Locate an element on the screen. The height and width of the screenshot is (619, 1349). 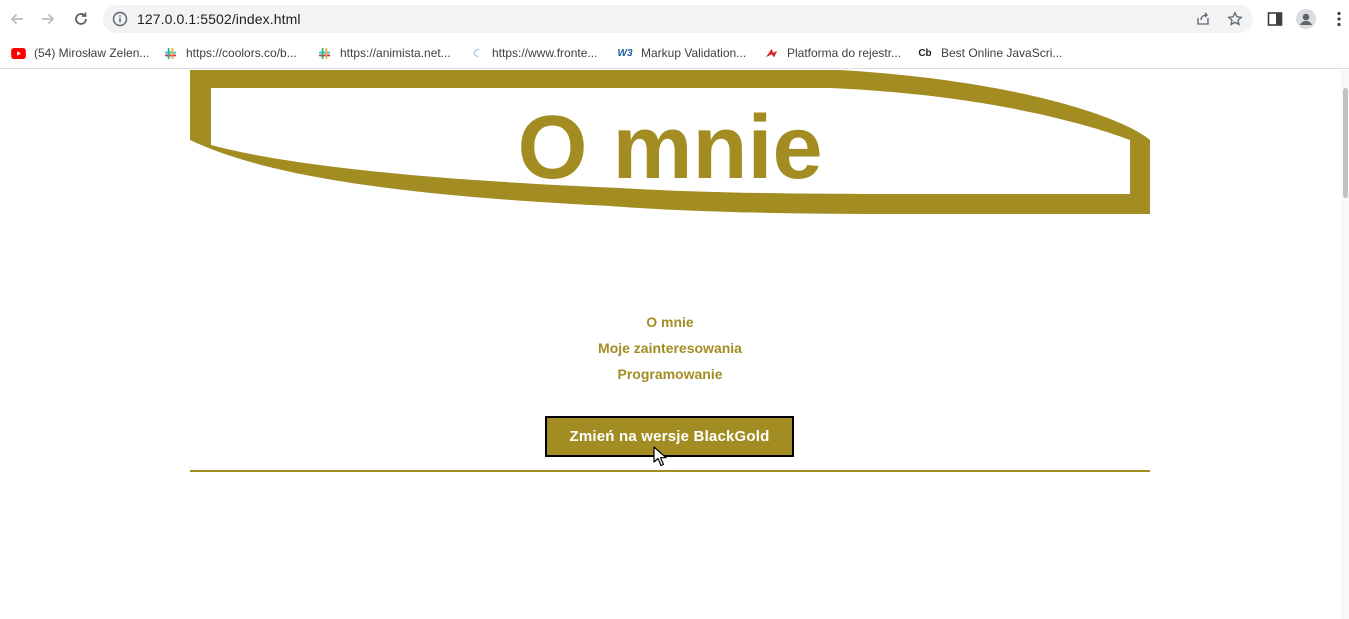
url-text: 127.0.0.1:5502/index.html is located at coordinates (219, 19).